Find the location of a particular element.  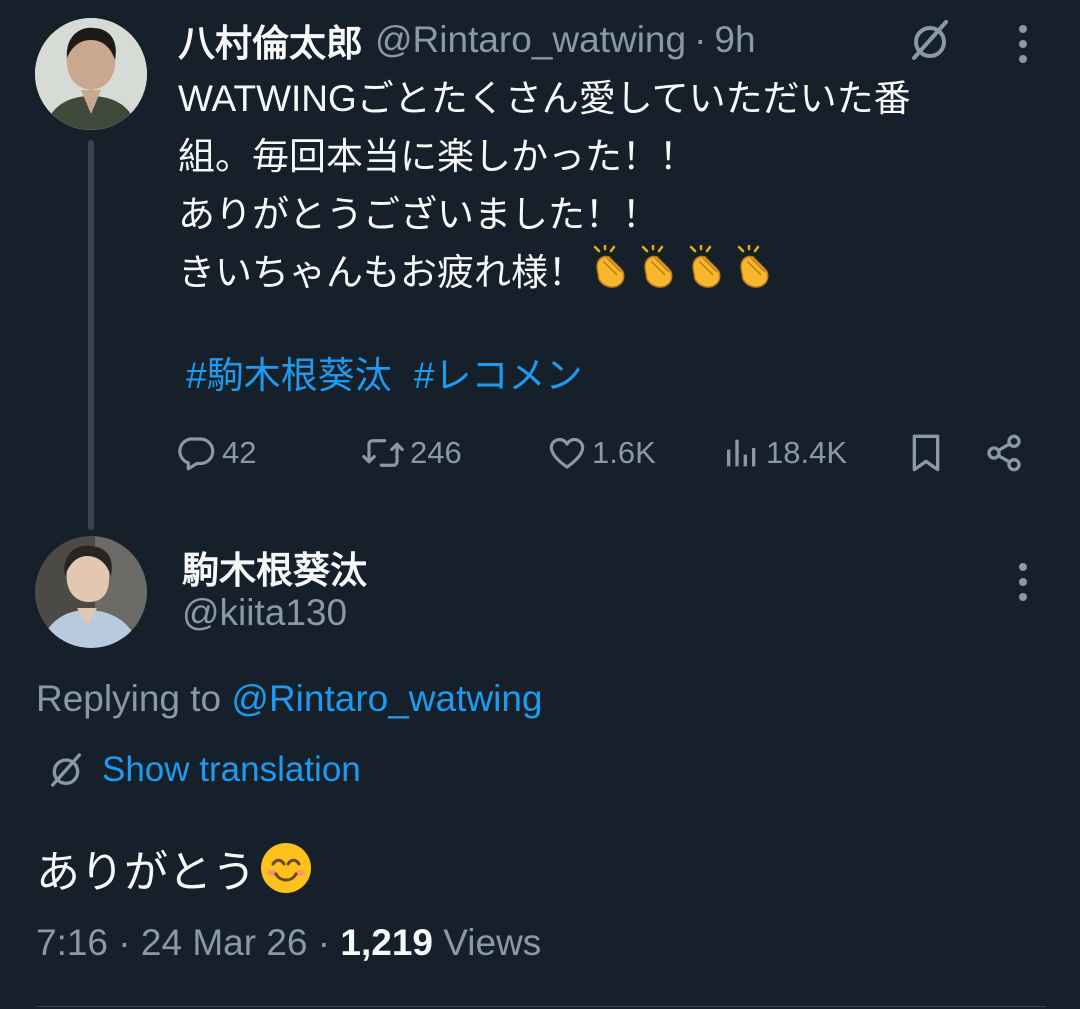

heart-icon is located at coordinates (567, 453).